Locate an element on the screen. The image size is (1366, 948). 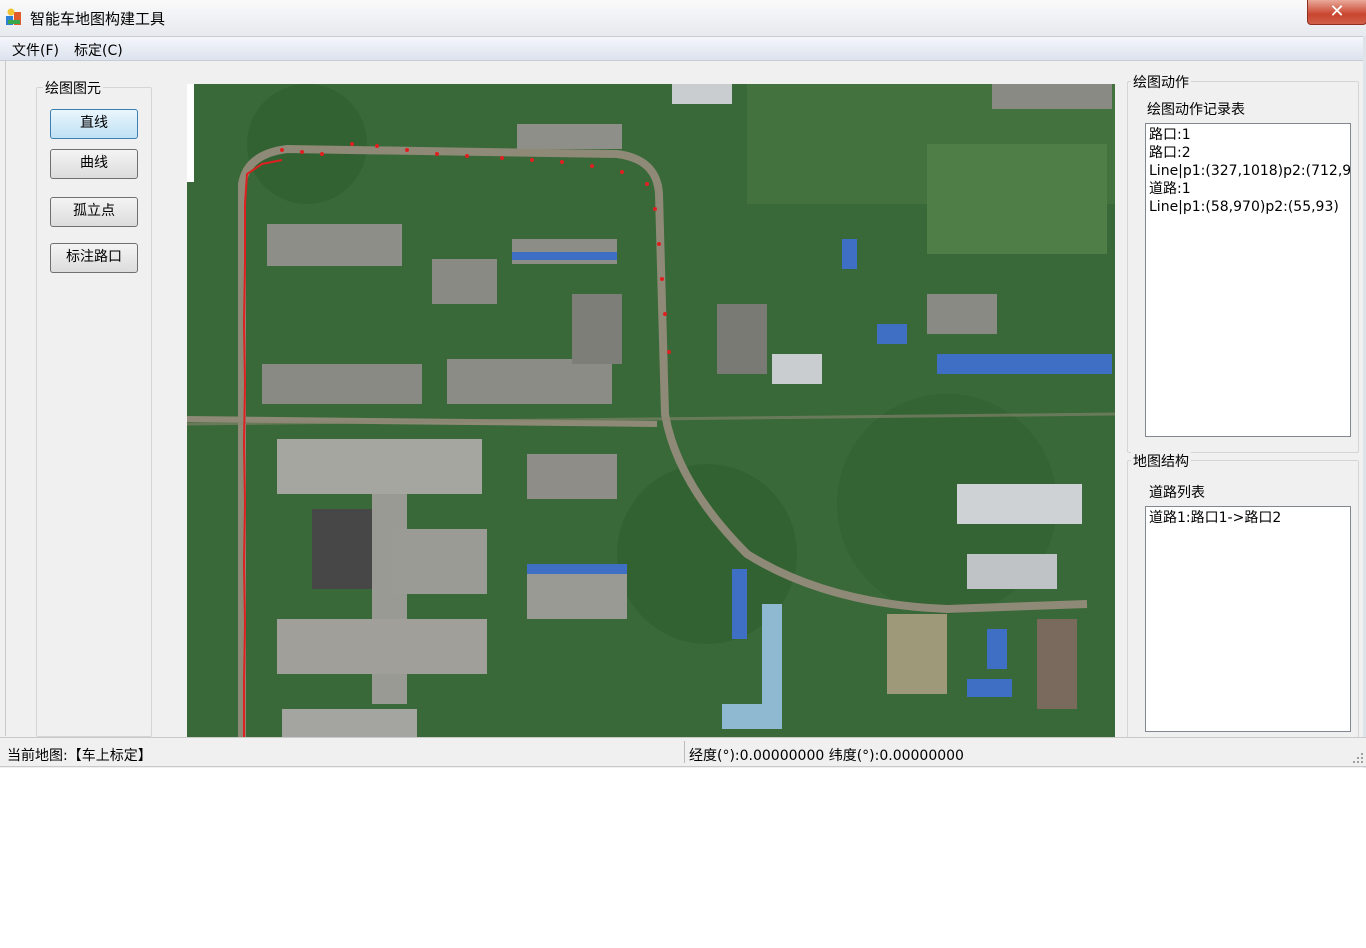
mark-intersection-button: 标注路口 is located at coordinates (94, 258).